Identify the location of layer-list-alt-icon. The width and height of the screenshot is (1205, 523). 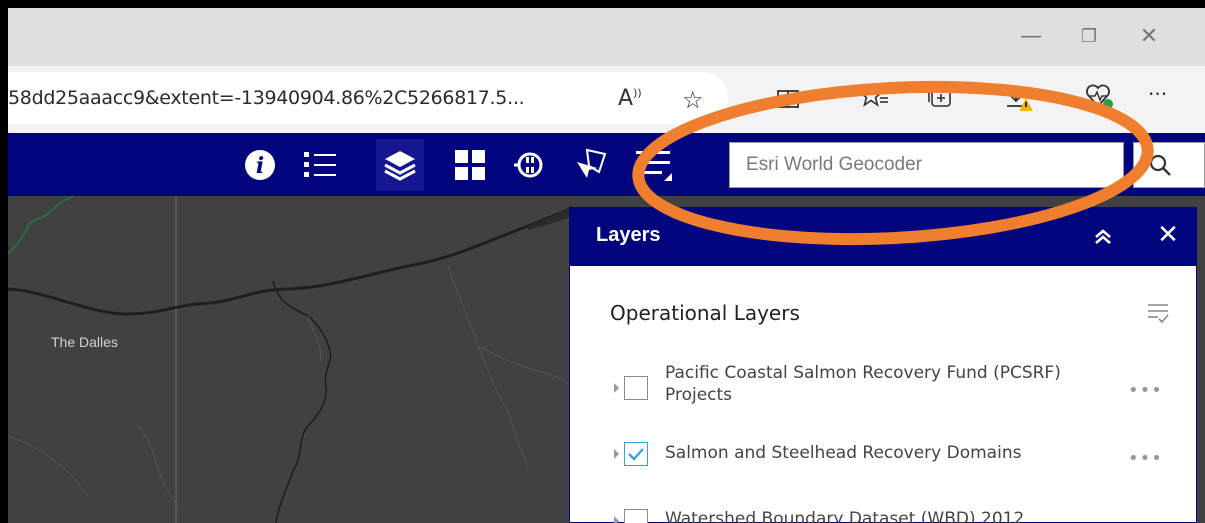
(654, 165).